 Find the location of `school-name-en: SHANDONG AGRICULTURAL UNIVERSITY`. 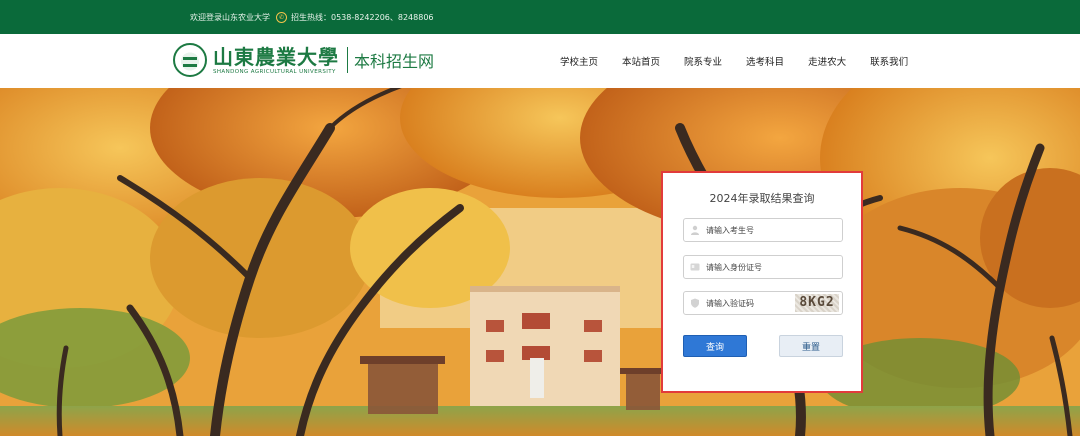

school-name-en: SHANDONG AGRICULTURAL UNIVERSITY is located at coordinates (274, 71).